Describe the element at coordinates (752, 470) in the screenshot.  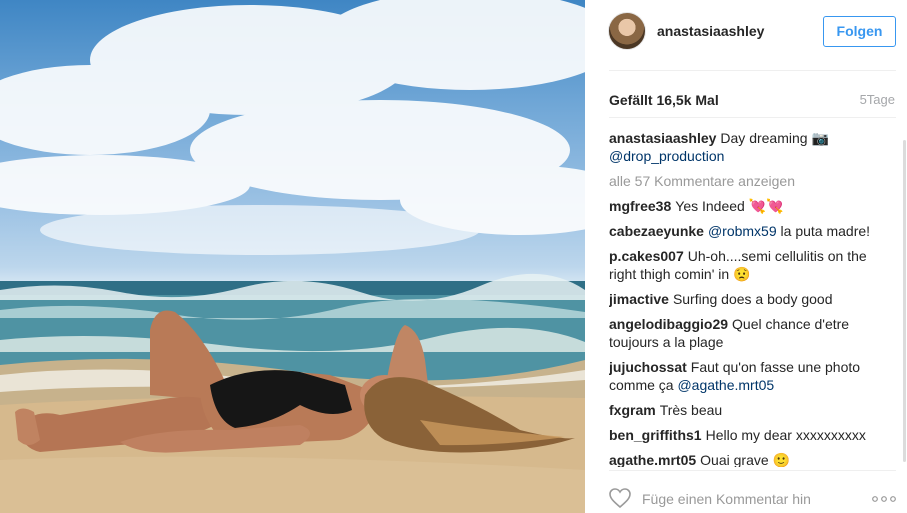
I see `footer-divider` at that location.